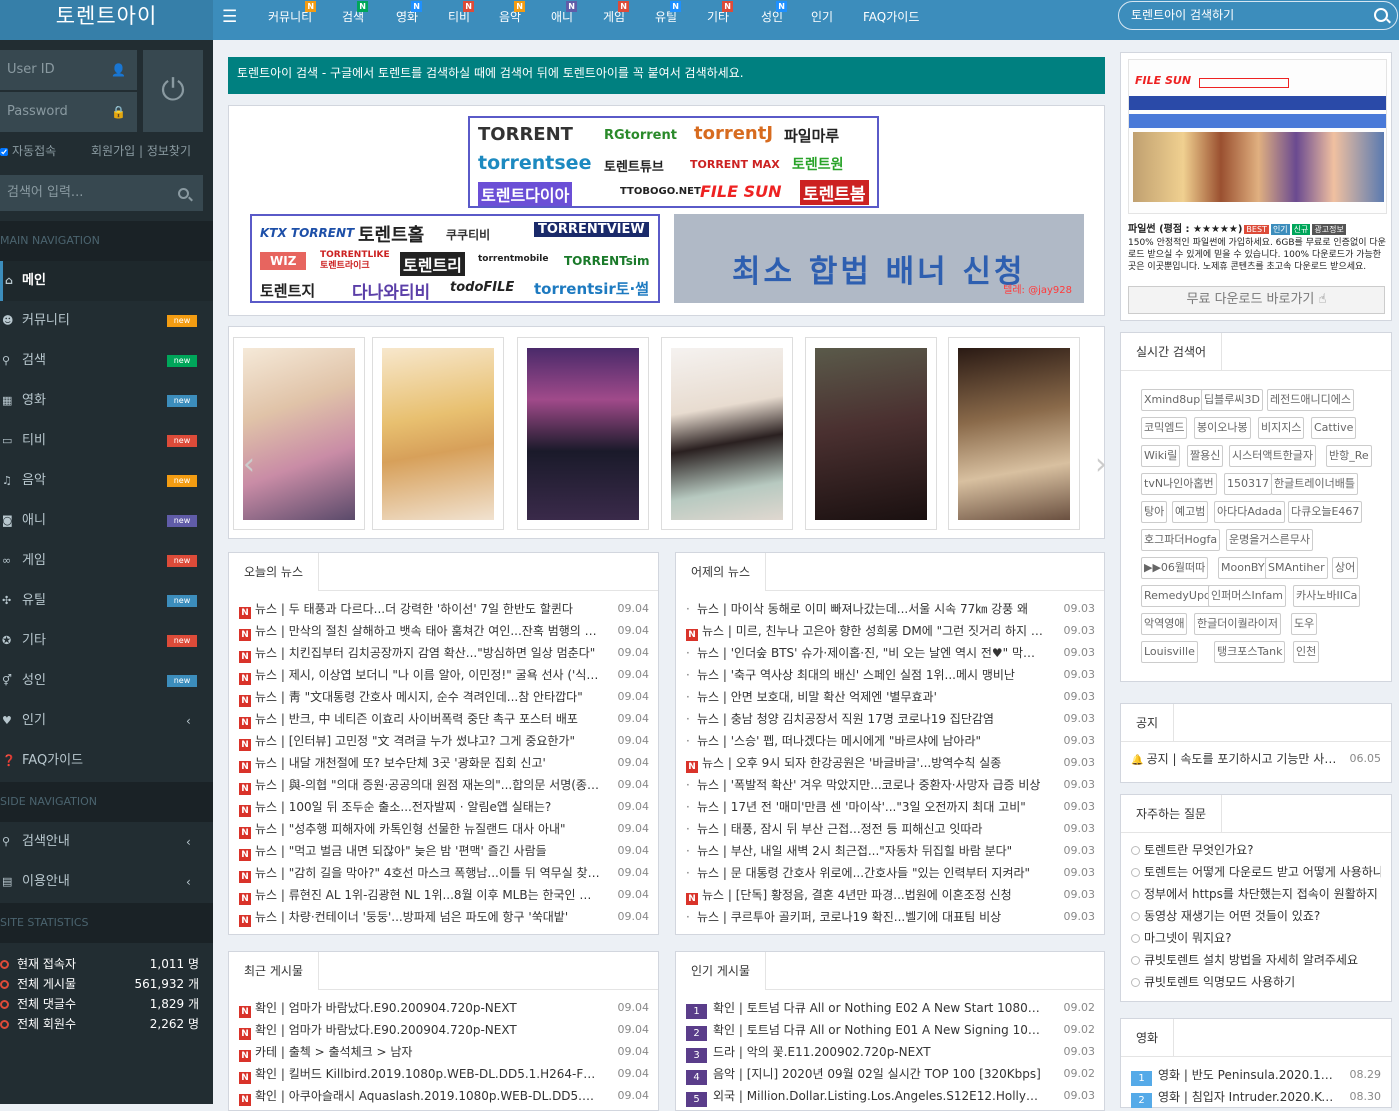 The width and height of the screenshot is (1399, 1111). Describe the element at coordinates (1327, 596) in the screenshot. I see `keyword-tag: 카사노바IICa` at that location.